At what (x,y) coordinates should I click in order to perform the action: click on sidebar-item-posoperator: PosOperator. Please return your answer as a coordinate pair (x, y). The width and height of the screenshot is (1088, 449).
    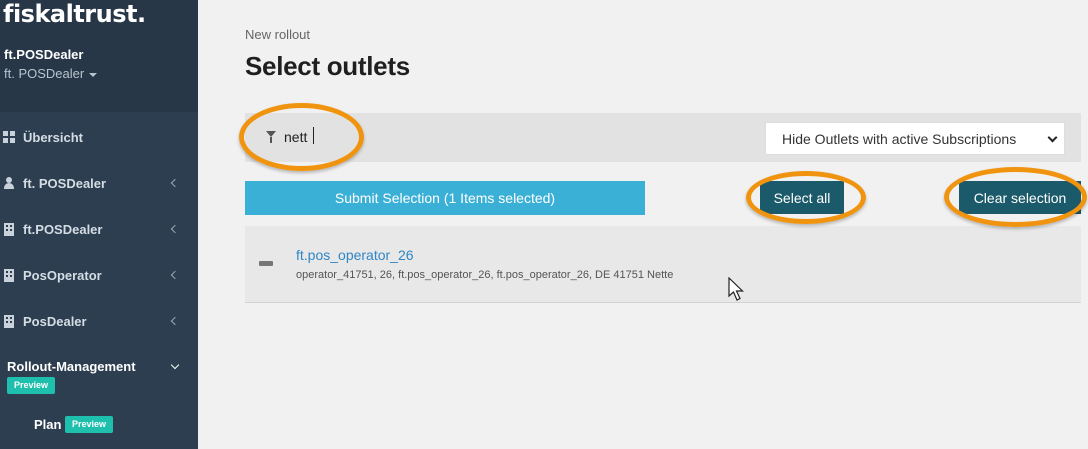
    Looking at the image, I should click on (99, 275).